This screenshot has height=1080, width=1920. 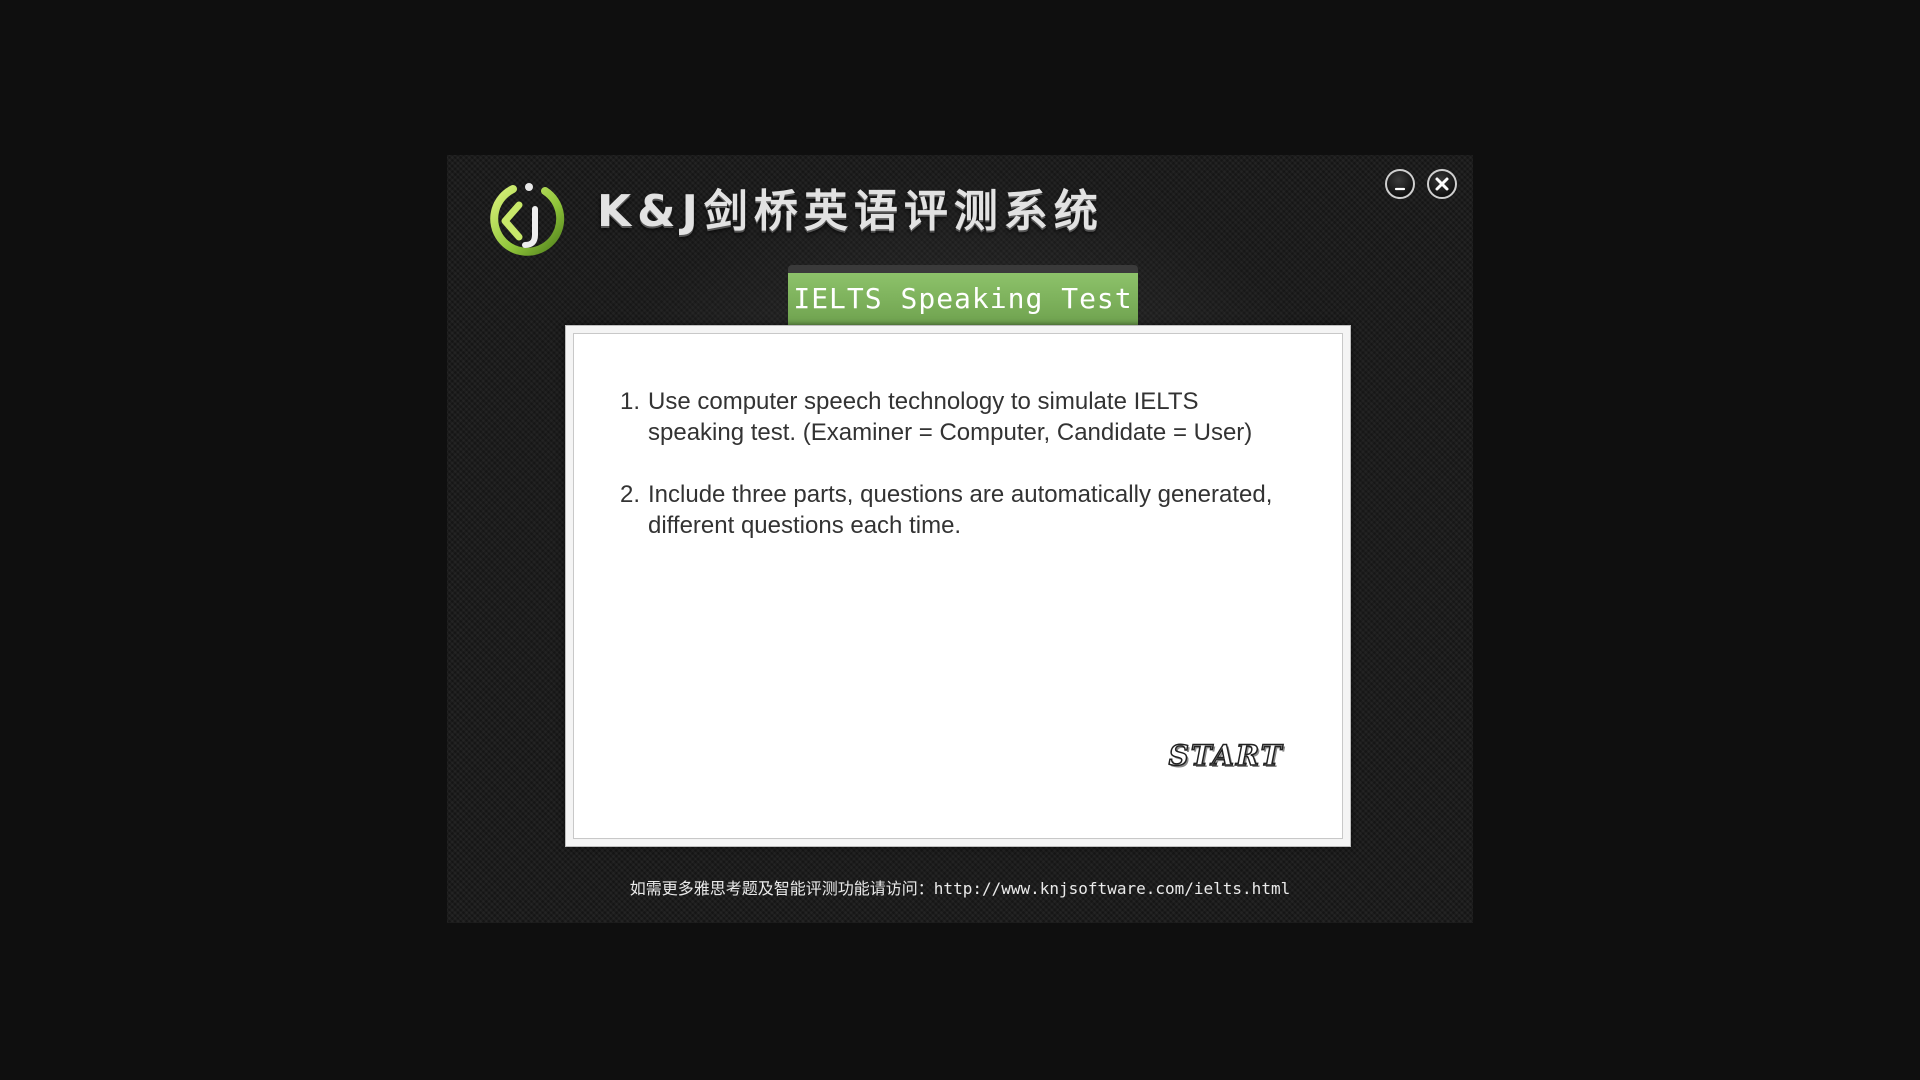 What do you see at coordinates (630, 401) in the screenshot?
I see `list-item-number: 1.` at bounding box center [630, 401].